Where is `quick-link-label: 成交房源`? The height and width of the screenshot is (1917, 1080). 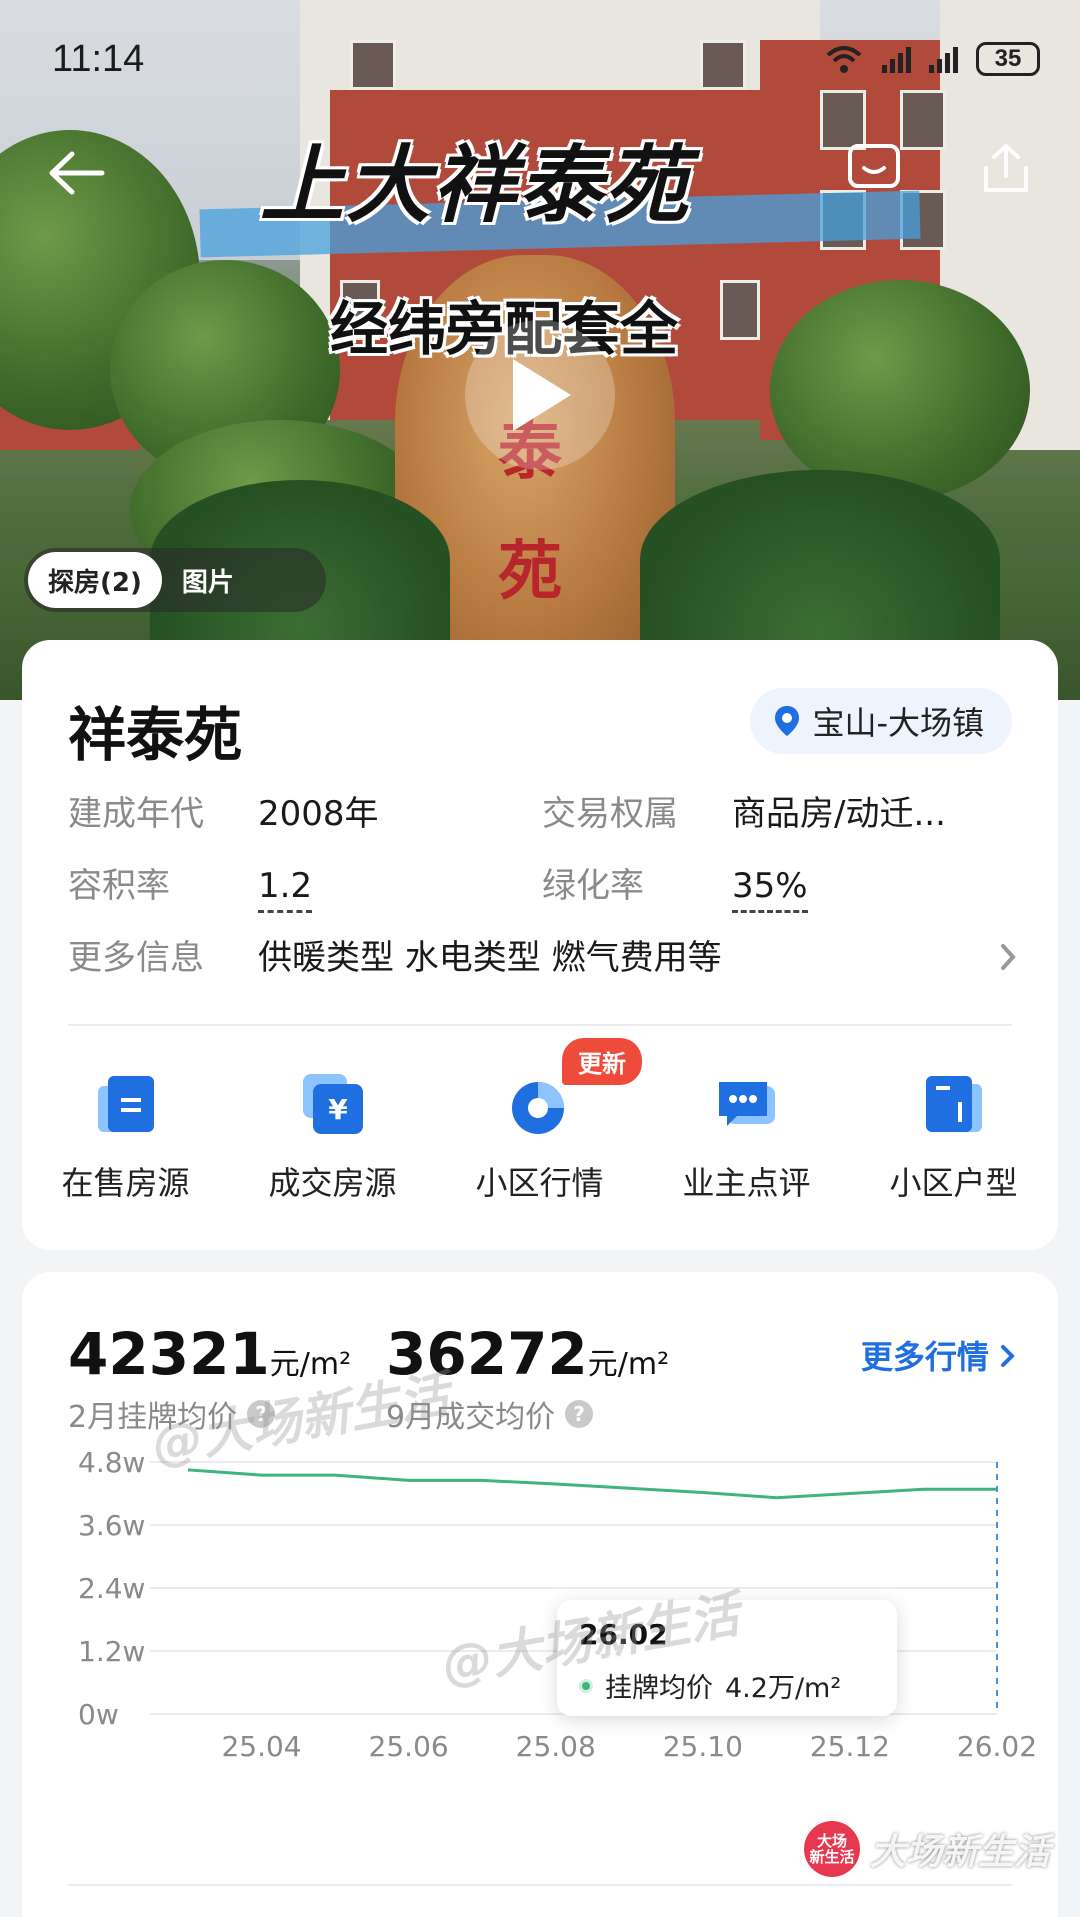
quick-link-label: 成交房源 is located at coordinates (332, 1183).